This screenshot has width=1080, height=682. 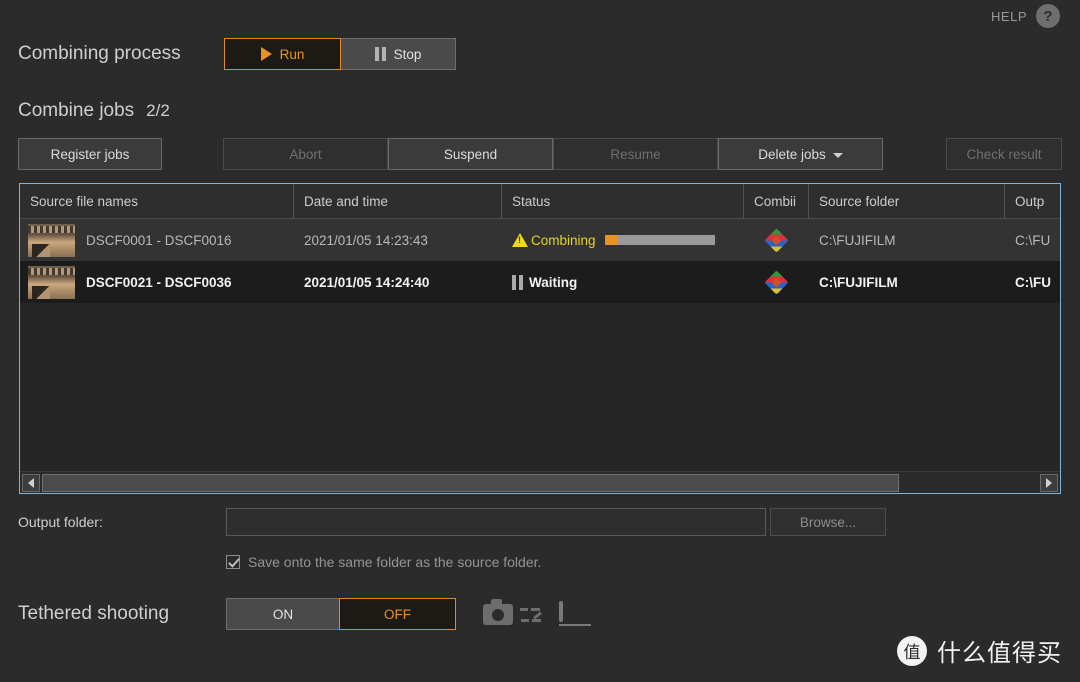 I want to click on question-circle-icon: ?, so click(x=1048, y=16).